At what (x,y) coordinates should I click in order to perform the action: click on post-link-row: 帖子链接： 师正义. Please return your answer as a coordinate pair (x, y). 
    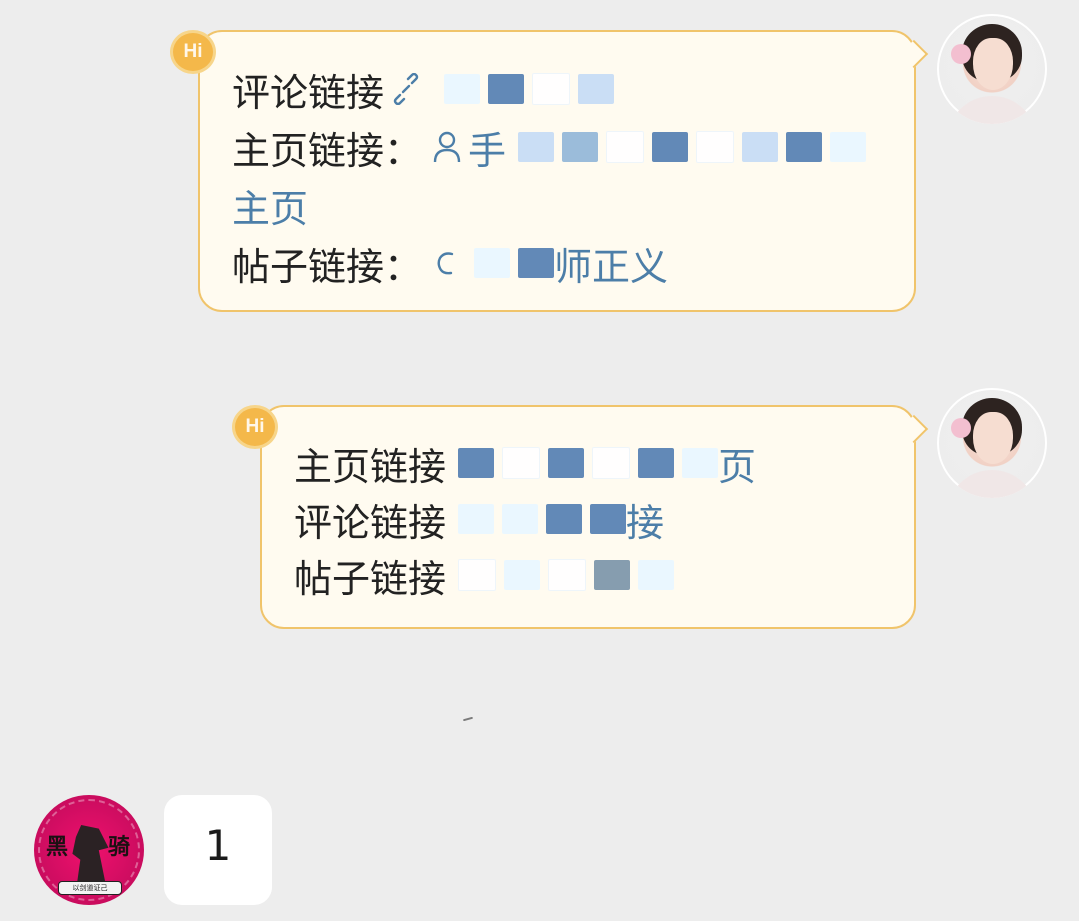
    Looking at the image, I should click on (549, 263).